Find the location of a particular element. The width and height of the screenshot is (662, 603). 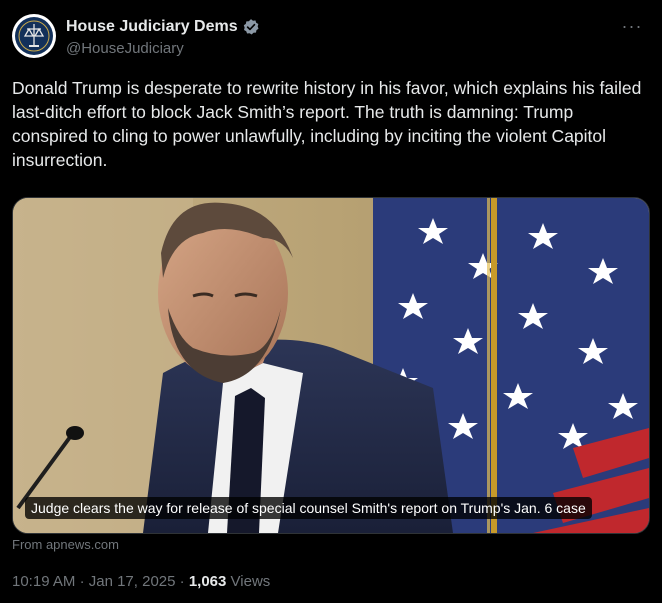

views-label: Views is located at coordinates (250, 581).